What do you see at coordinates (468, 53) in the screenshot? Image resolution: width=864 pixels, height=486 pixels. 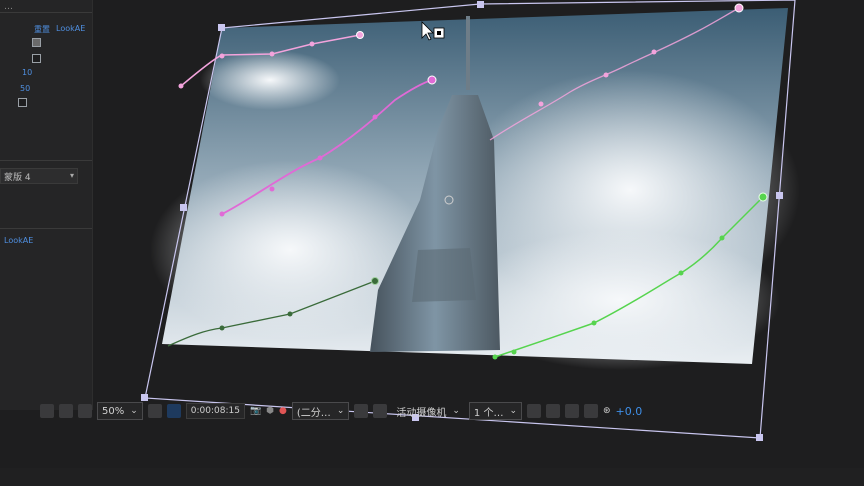 I see `tower-spire` at bounding box center [468, 53].